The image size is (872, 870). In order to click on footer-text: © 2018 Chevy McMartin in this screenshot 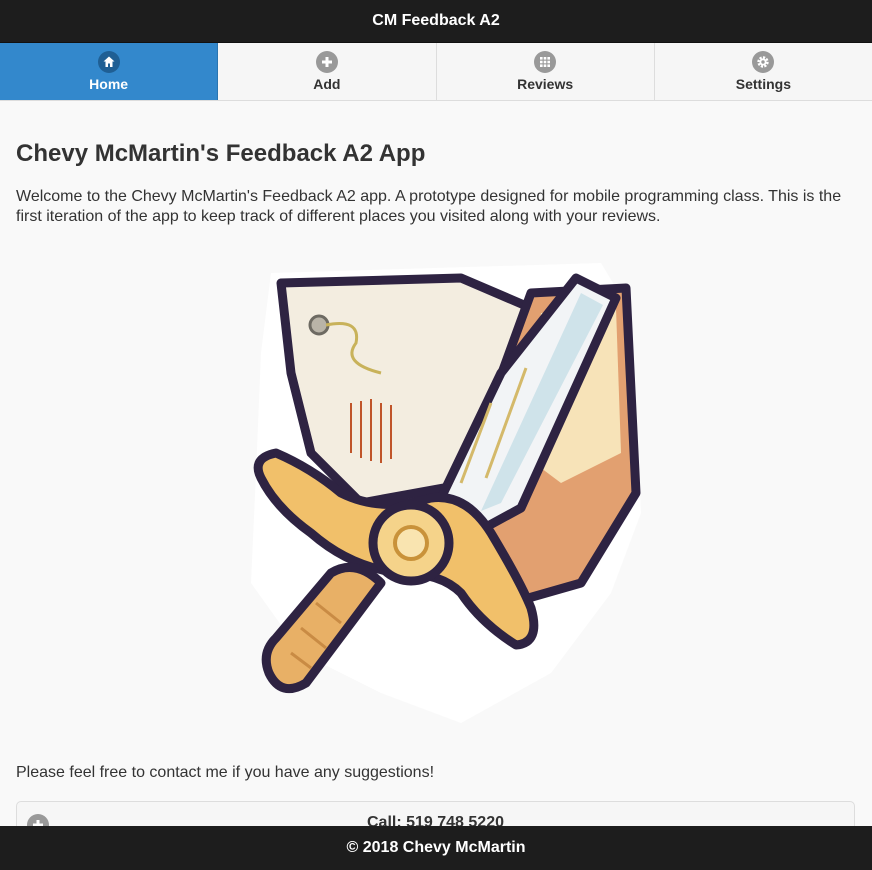, I will do `click(436, 847)`.